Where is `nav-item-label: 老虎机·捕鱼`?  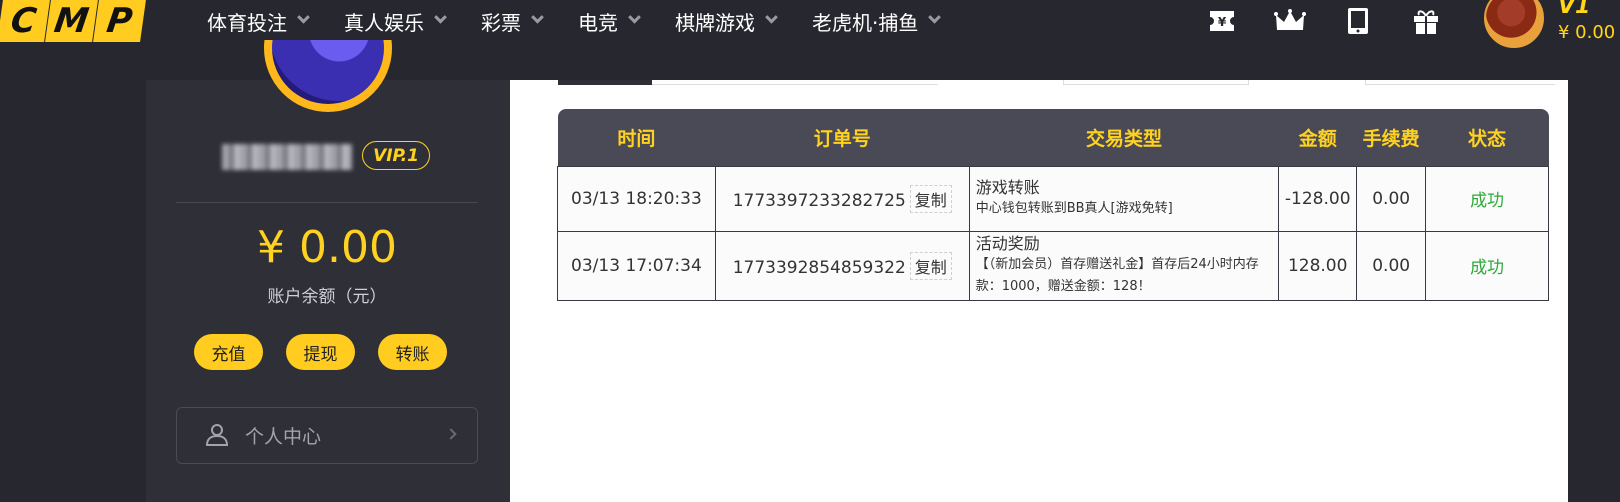
nav-item-label: 老虎机·捕鱼 is located at coordinates (865, 22).